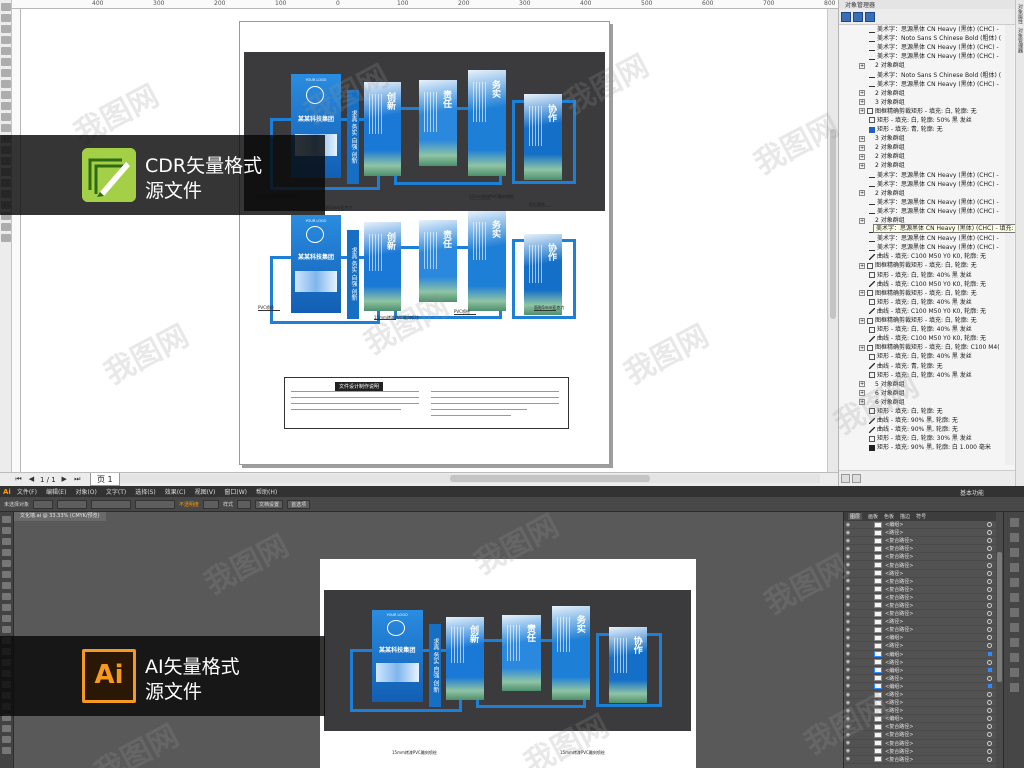 The width and height of the screenshot is (1024, 768). I want to click on menu-object: 对象(O), so click(85, 491).